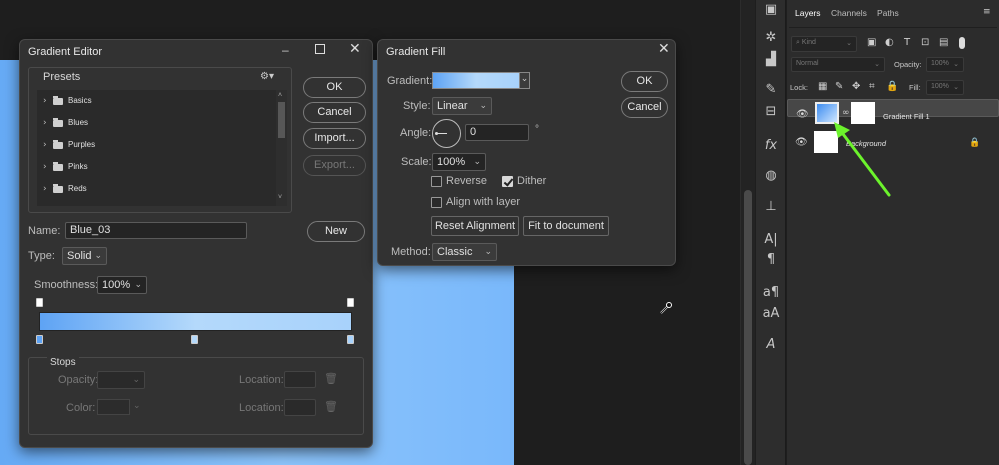 This screenshot has height=465, width=999. Describe the element at coordinates (446, 133) in the screenshot. I see `angle-dial` at that location.